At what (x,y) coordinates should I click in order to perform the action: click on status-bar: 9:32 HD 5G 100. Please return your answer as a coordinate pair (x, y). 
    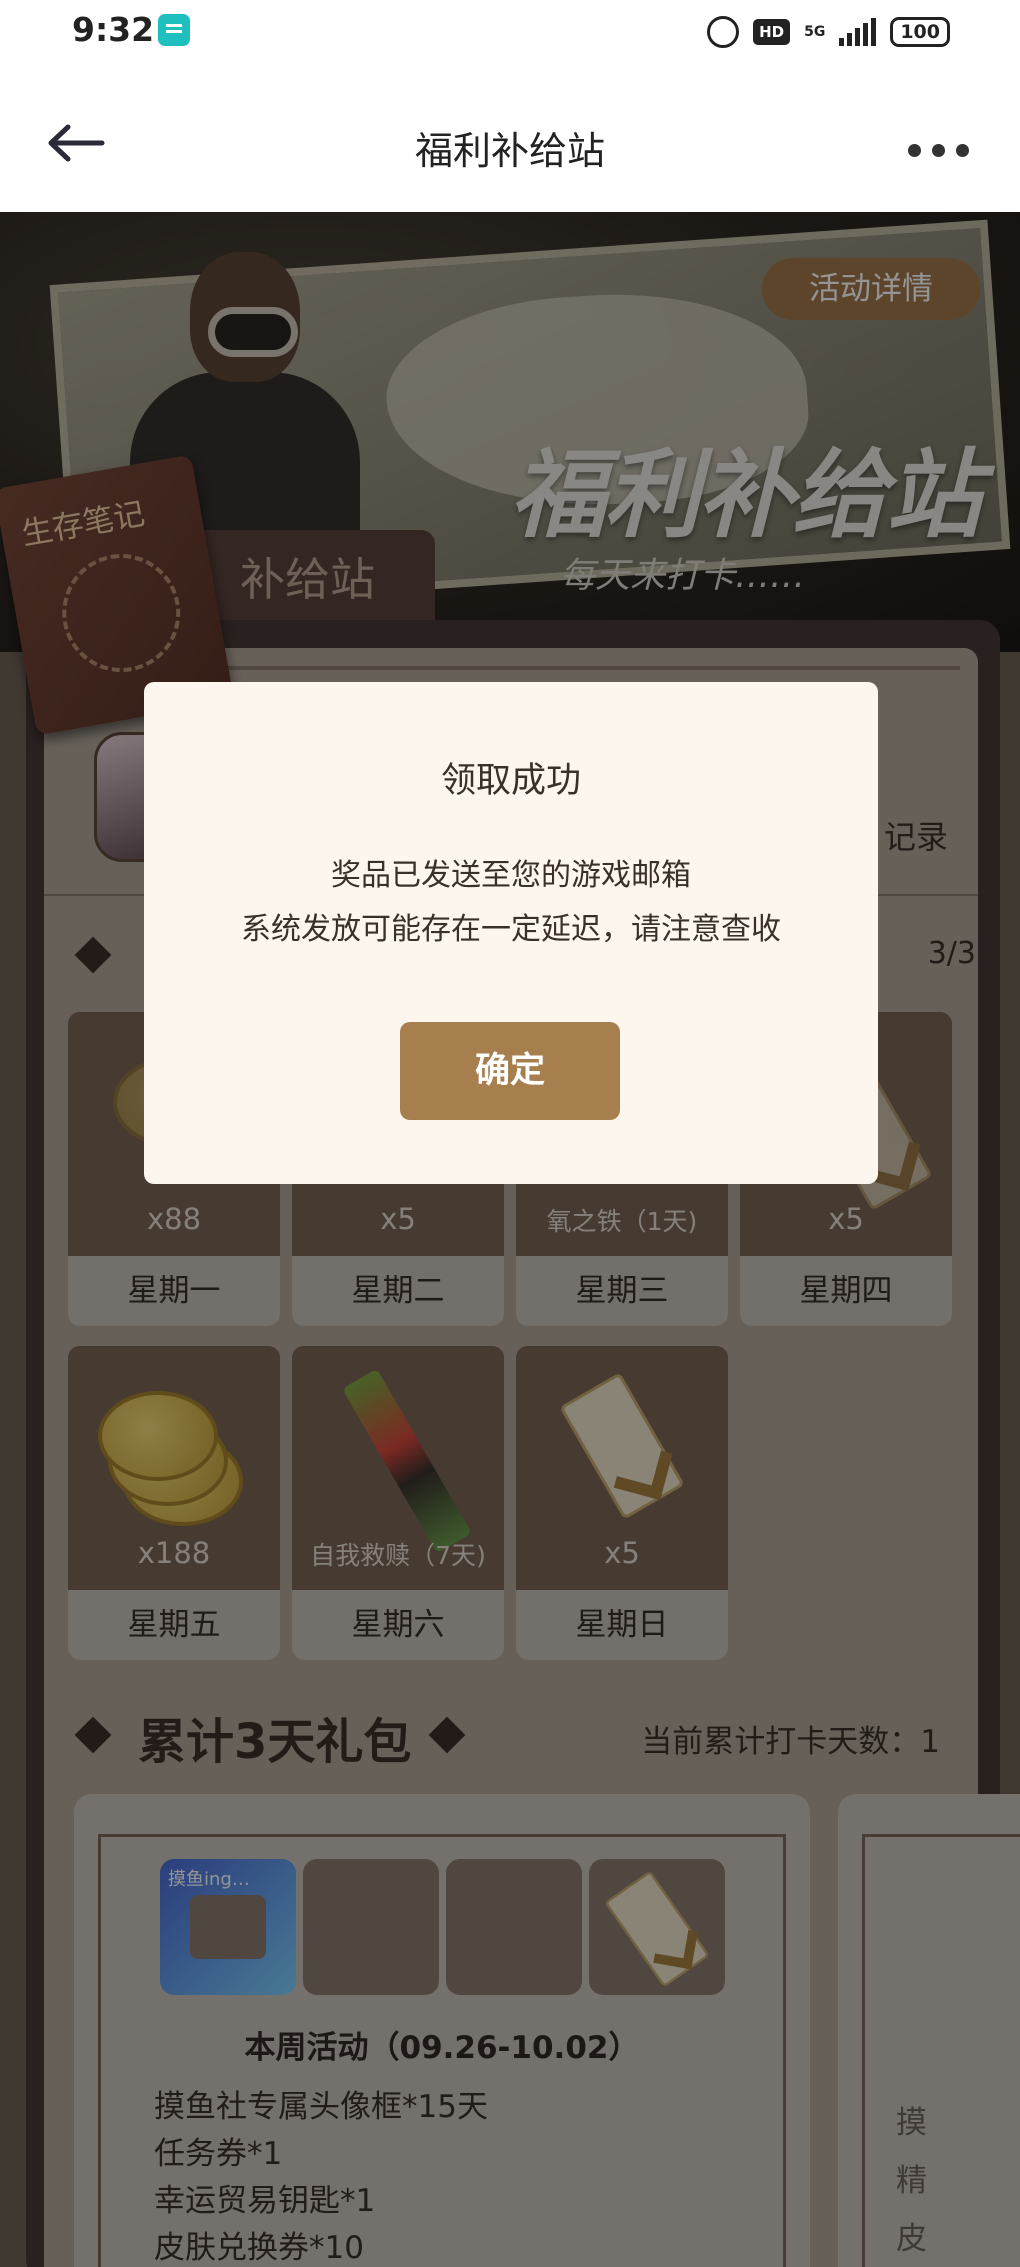
    Looking at the image, I should click on (510, 32).